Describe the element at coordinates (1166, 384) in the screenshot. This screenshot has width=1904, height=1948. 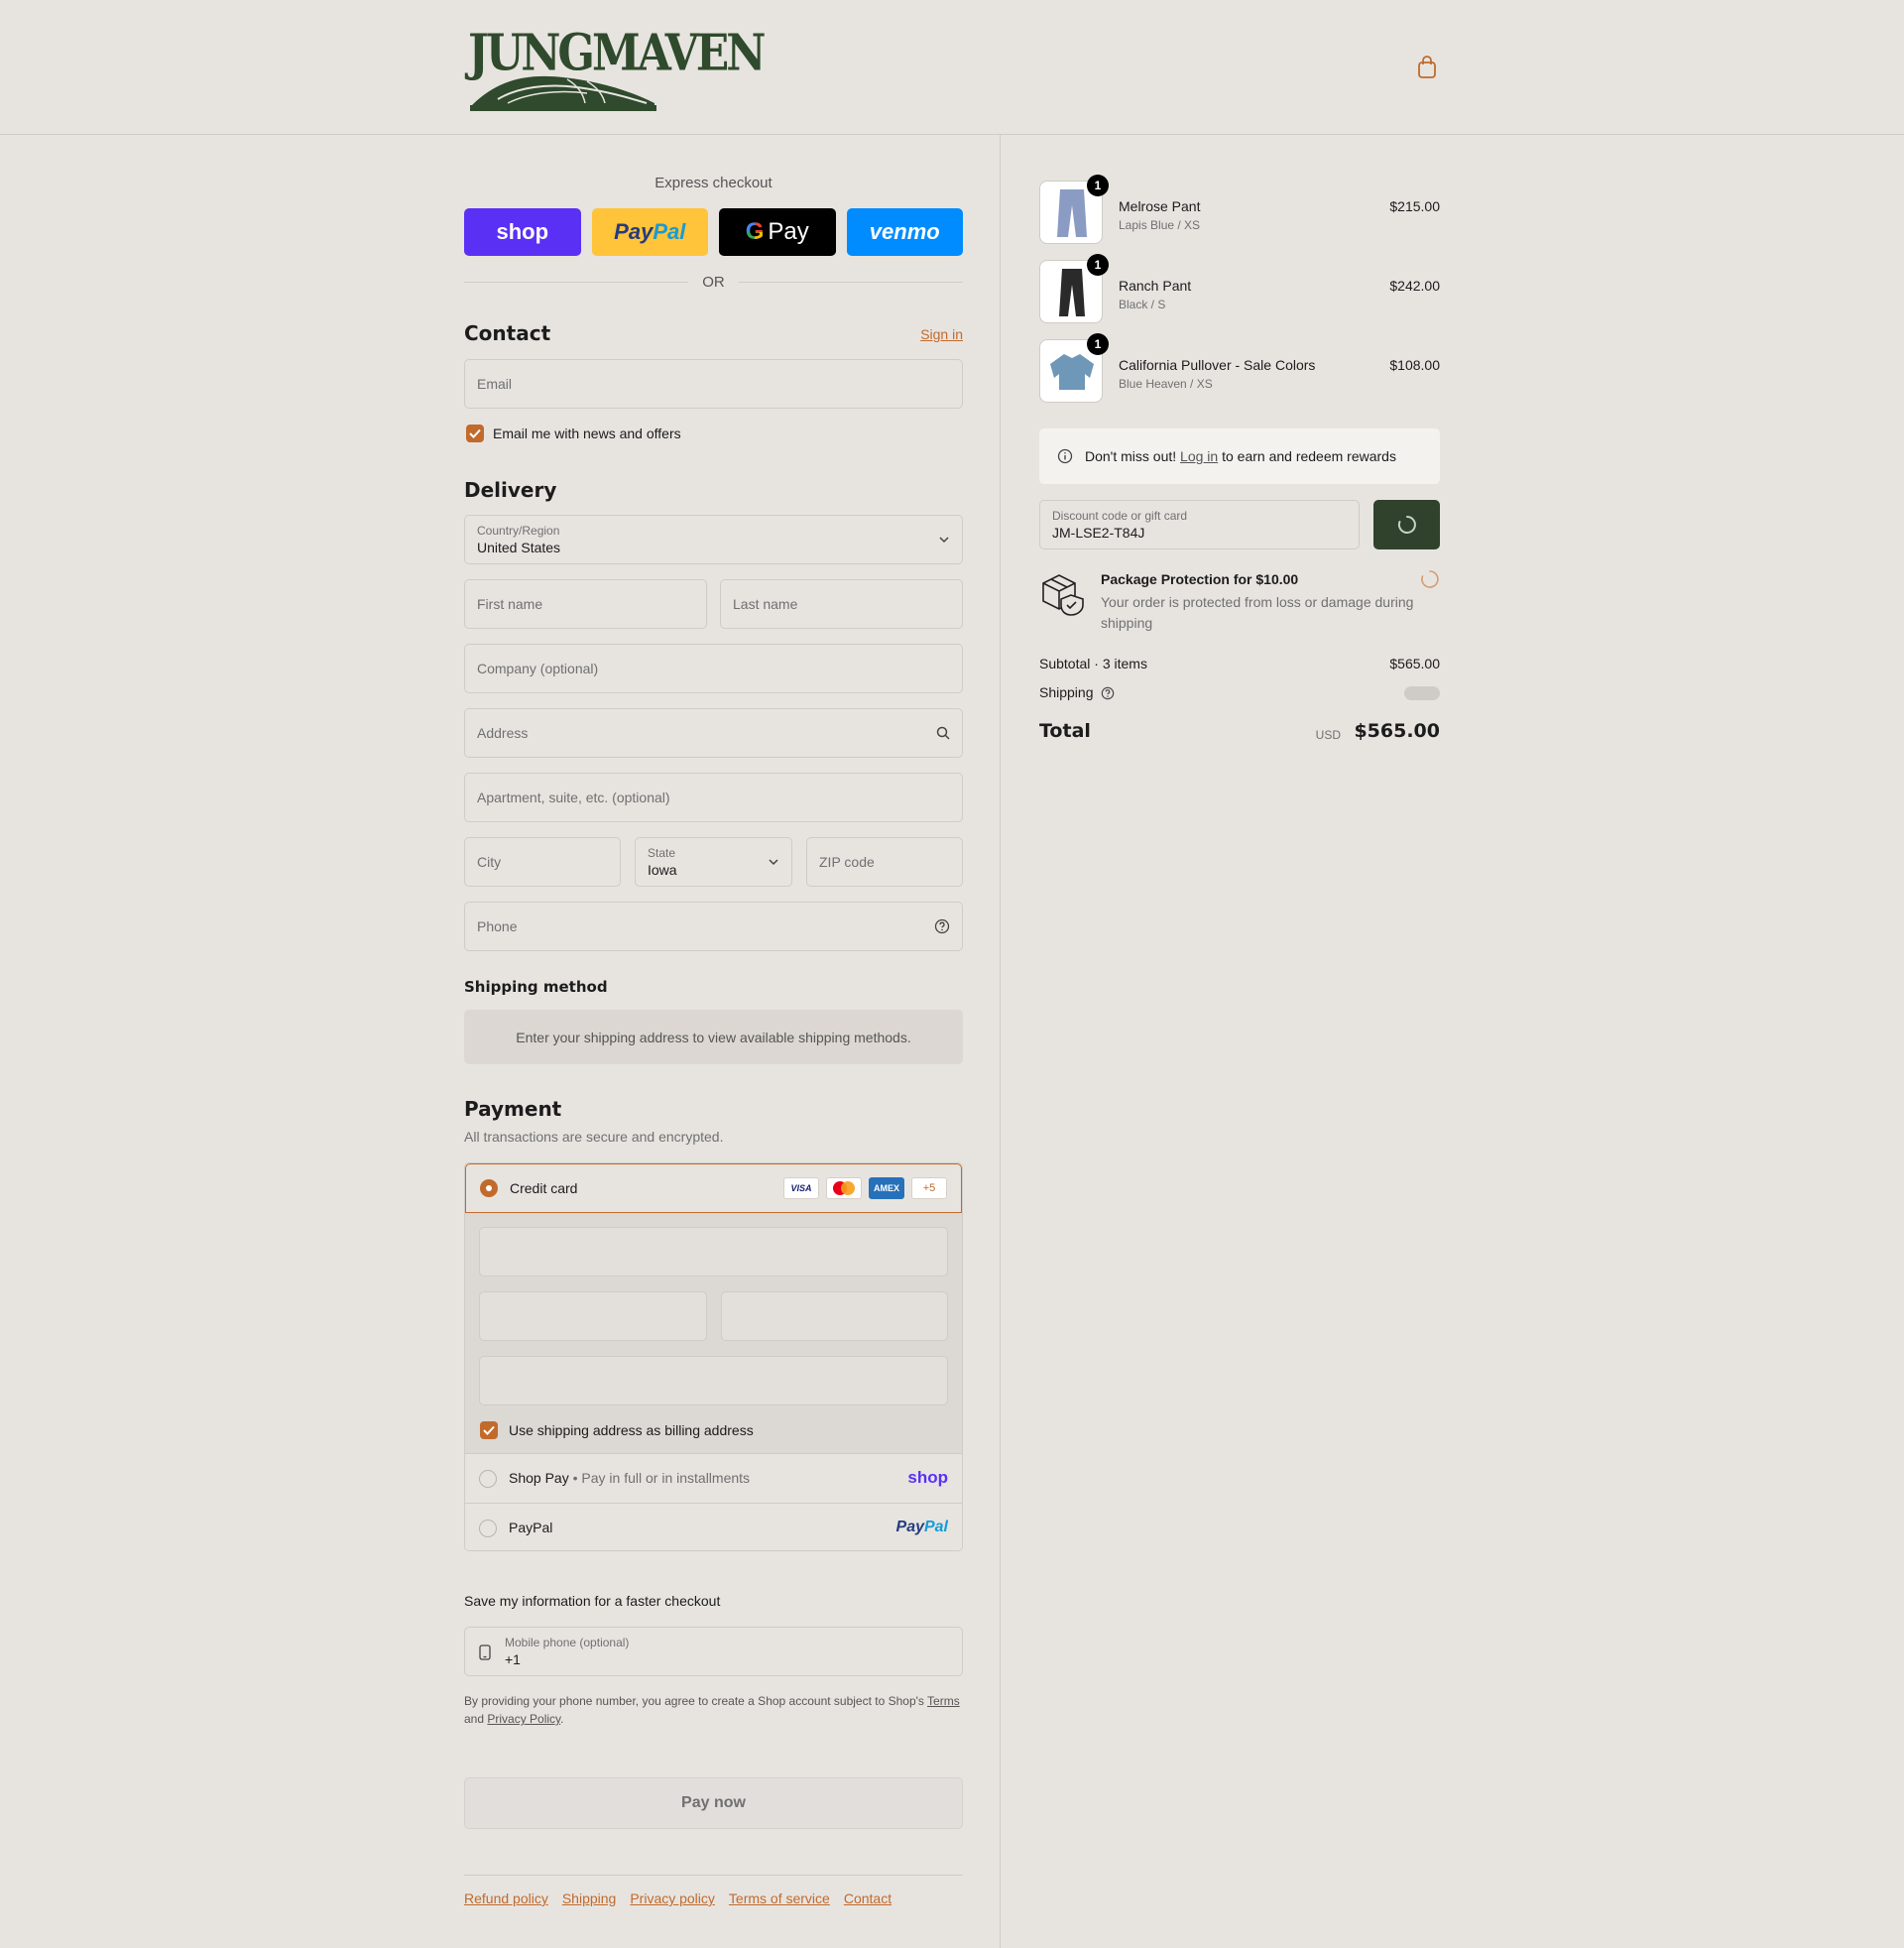
I see `item-variant: Blue Heaven / XS` at that location.